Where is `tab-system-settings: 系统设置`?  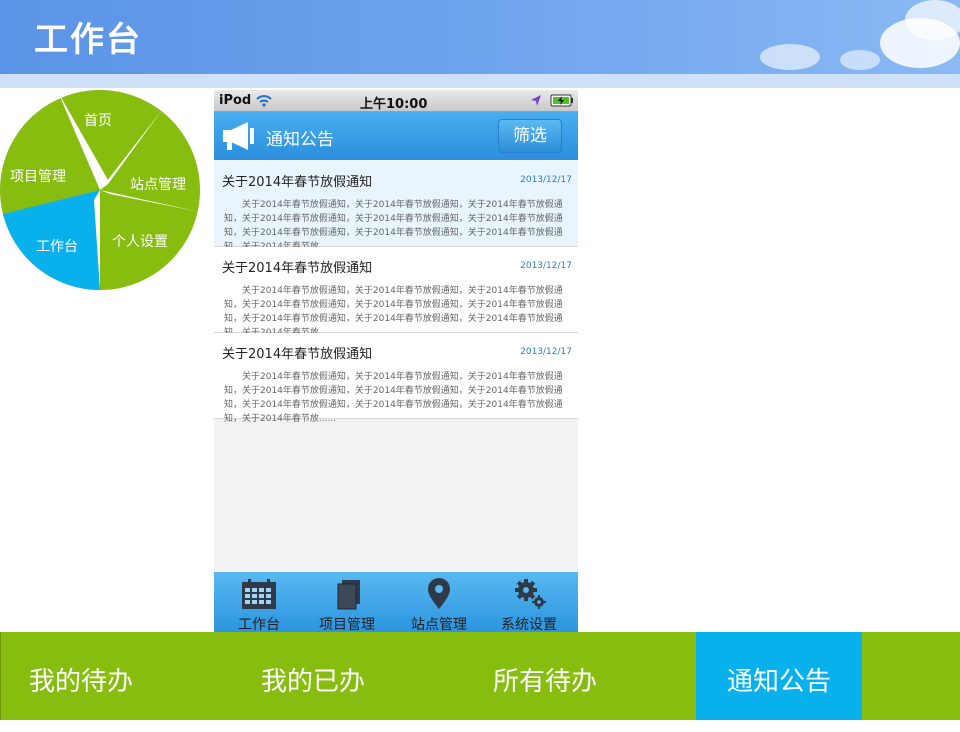
tab-system-settings: 系统设置 is located at coordinates (529, 602).